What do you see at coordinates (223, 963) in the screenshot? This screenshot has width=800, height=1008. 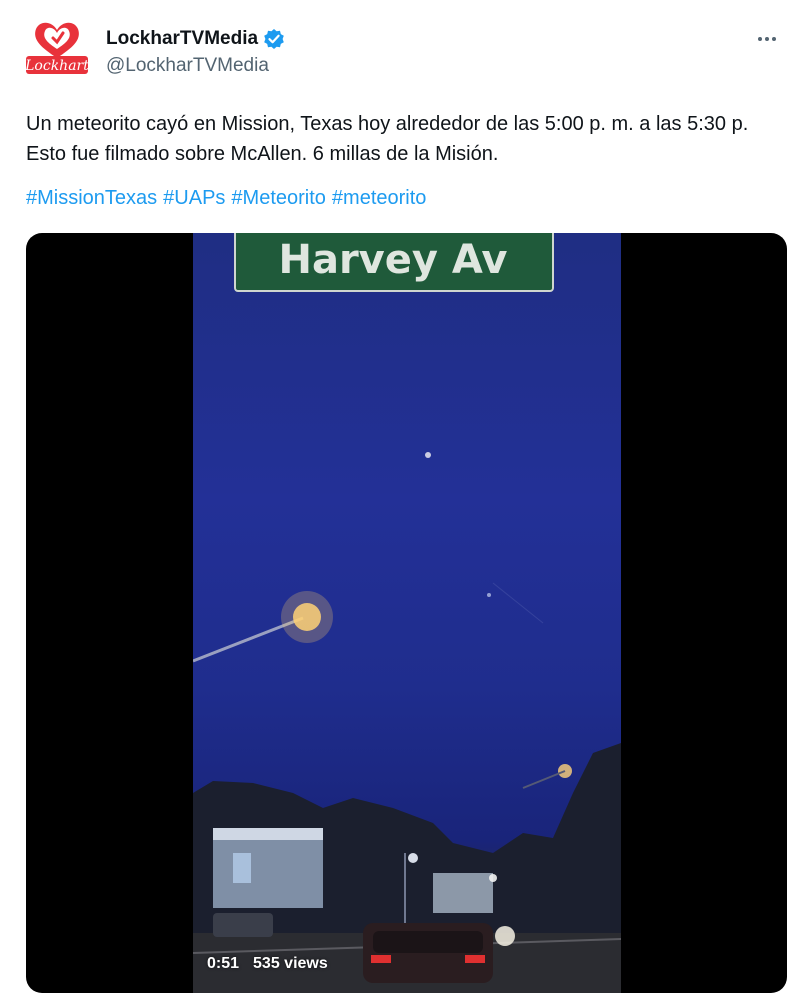 I see `video-duration: 0:51` at bounding box center [223, 963].